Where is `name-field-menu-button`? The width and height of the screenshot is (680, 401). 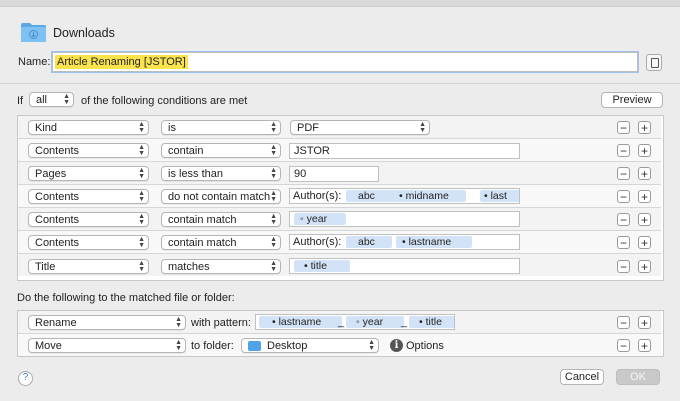
name-field-menu-button is located at coordinates (654, 62).